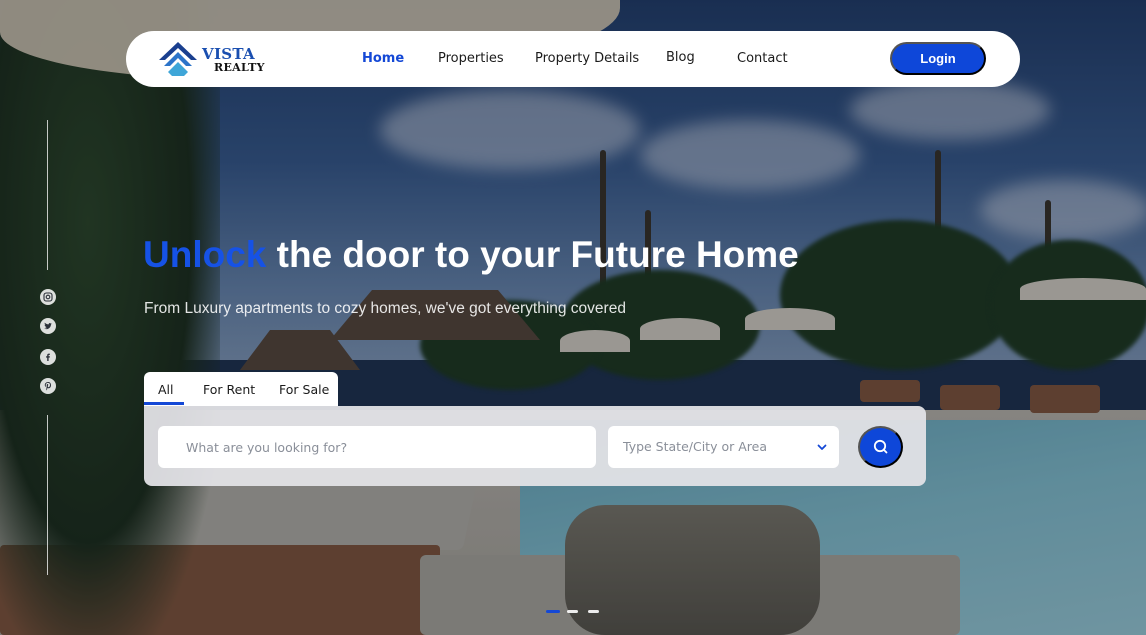  What do you see at coordinates (205, 254) in the screenshot?
I see `hero-headline-accent: Unlock` at bounding box center [205, 254].